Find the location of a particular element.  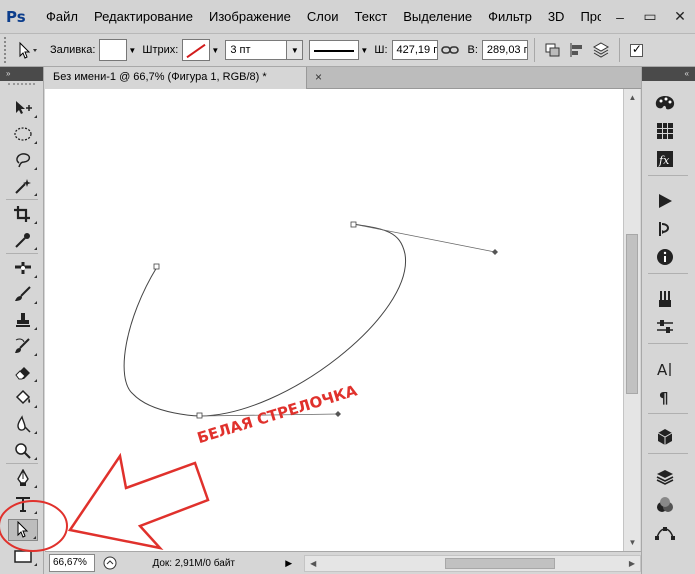

history-brush-tool is located at coordinates (23, 346).